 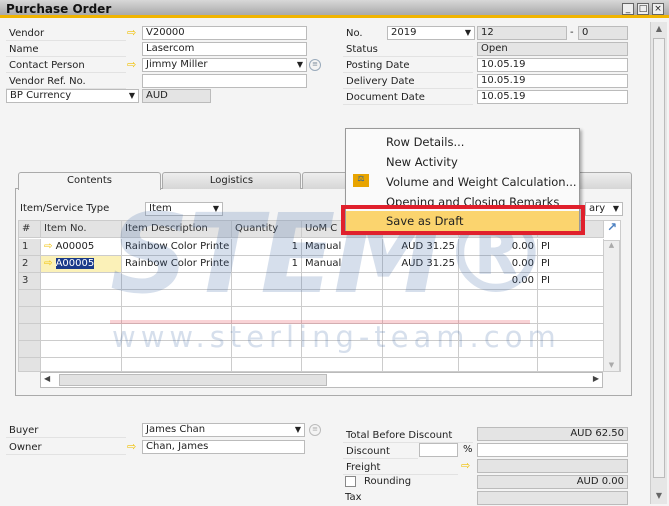 I want to click on scroll-right-icon: ▶, so click(x=596, y=378).